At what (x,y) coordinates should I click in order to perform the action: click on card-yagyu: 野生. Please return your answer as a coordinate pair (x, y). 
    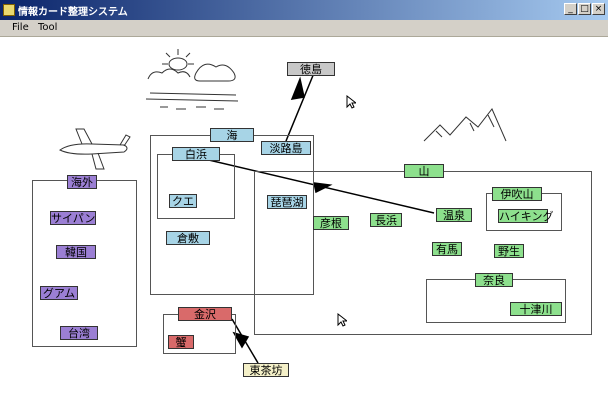
    Looking at the image, I should click on (509, 251).